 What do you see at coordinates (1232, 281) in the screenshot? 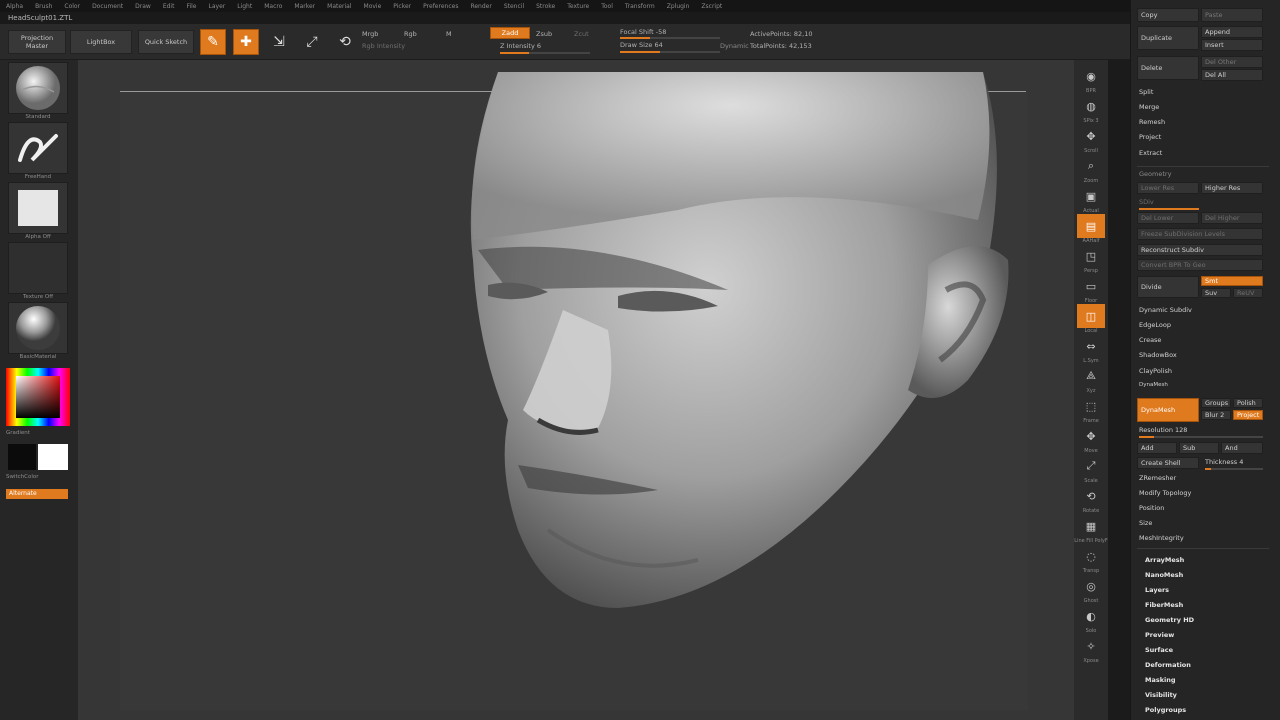
I see `smt-toggle: Smt` at bounding box center [1232, 281].